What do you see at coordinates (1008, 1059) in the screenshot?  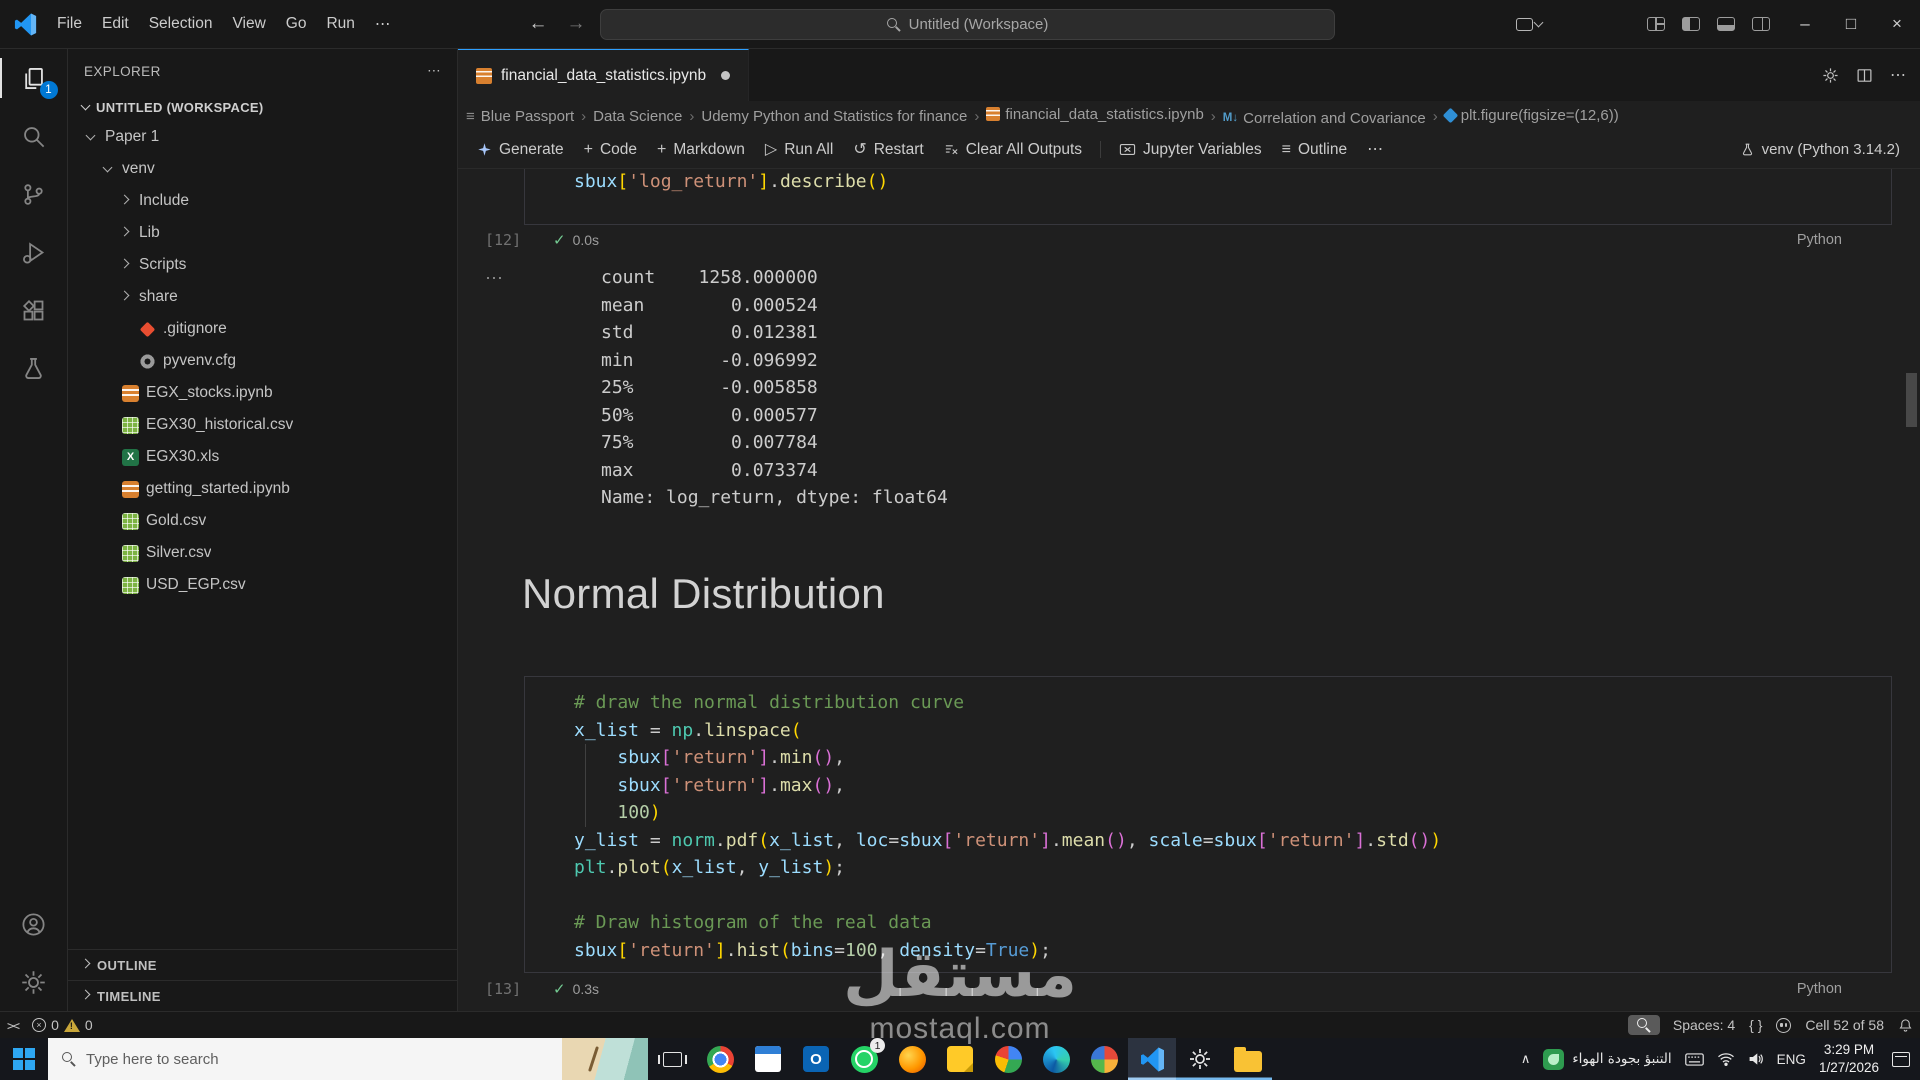 I see `taskbar-google-app` at bounding box center [1008, 1059].